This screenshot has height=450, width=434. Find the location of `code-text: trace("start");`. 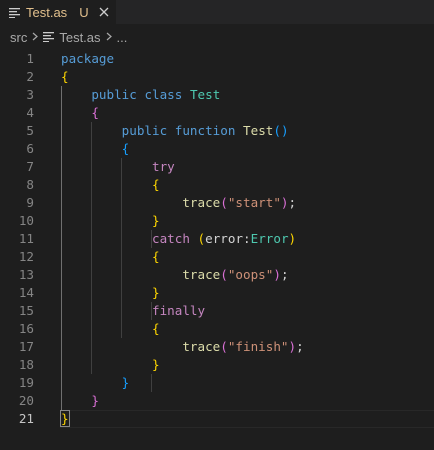

code-text: trace("start"); is located at coordinates (178, 203).